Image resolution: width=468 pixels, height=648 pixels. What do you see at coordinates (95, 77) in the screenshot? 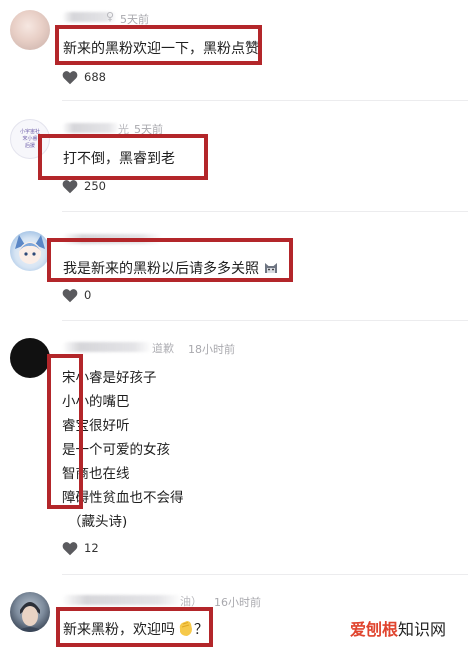
I see `like-count: 688` at bounding box center [95, 77].